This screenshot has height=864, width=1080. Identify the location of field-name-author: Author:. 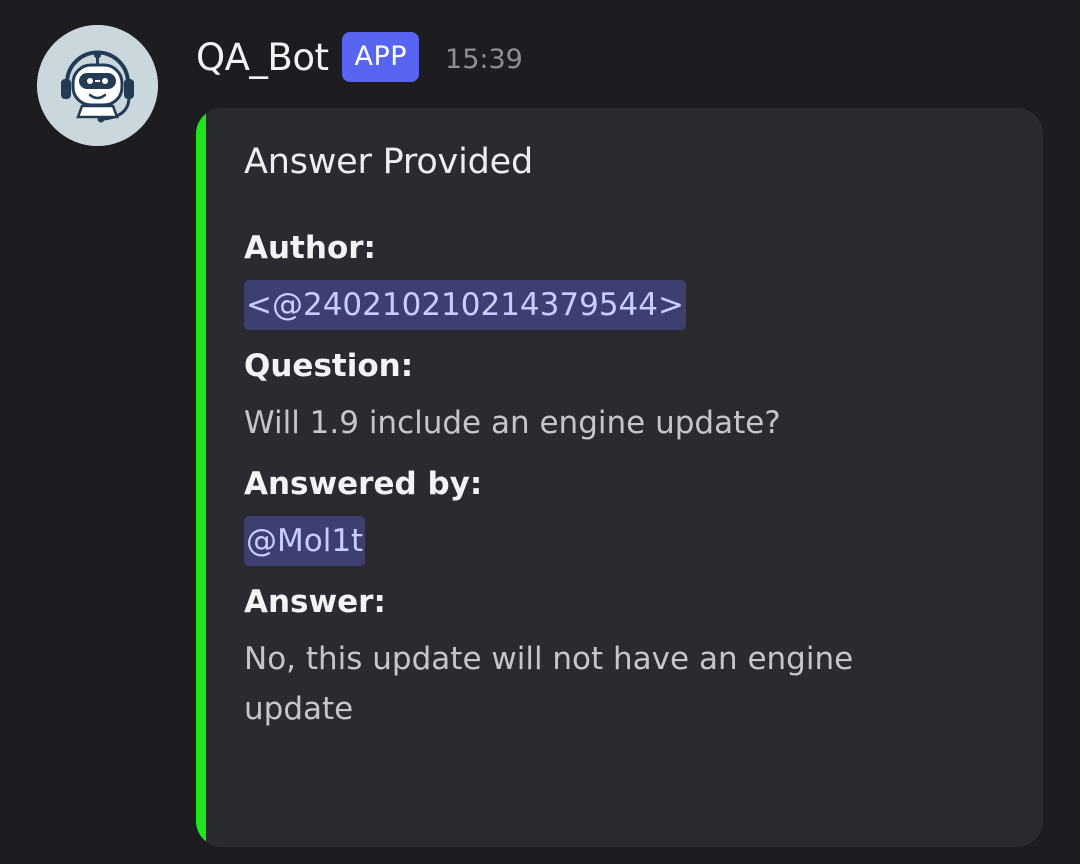
(310, 248).